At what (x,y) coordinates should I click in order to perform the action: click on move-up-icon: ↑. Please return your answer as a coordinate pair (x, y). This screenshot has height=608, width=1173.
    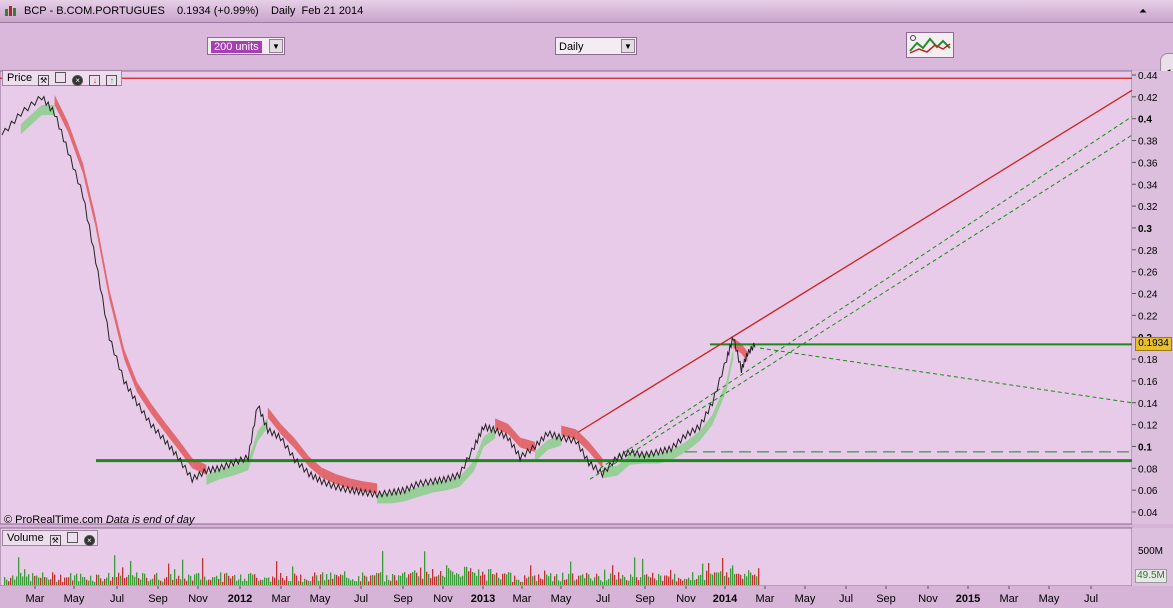
    Looking at the image, I should click on (112, 80).